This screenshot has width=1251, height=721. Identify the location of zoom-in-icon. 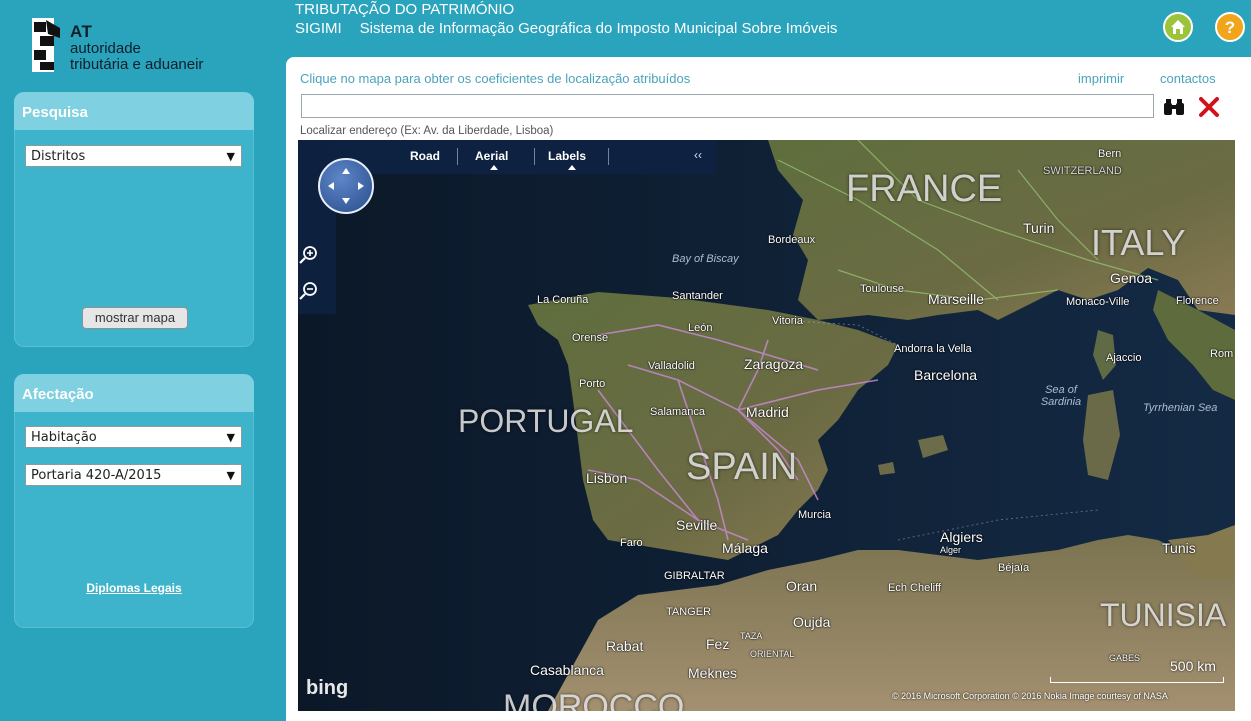
(309, 255).